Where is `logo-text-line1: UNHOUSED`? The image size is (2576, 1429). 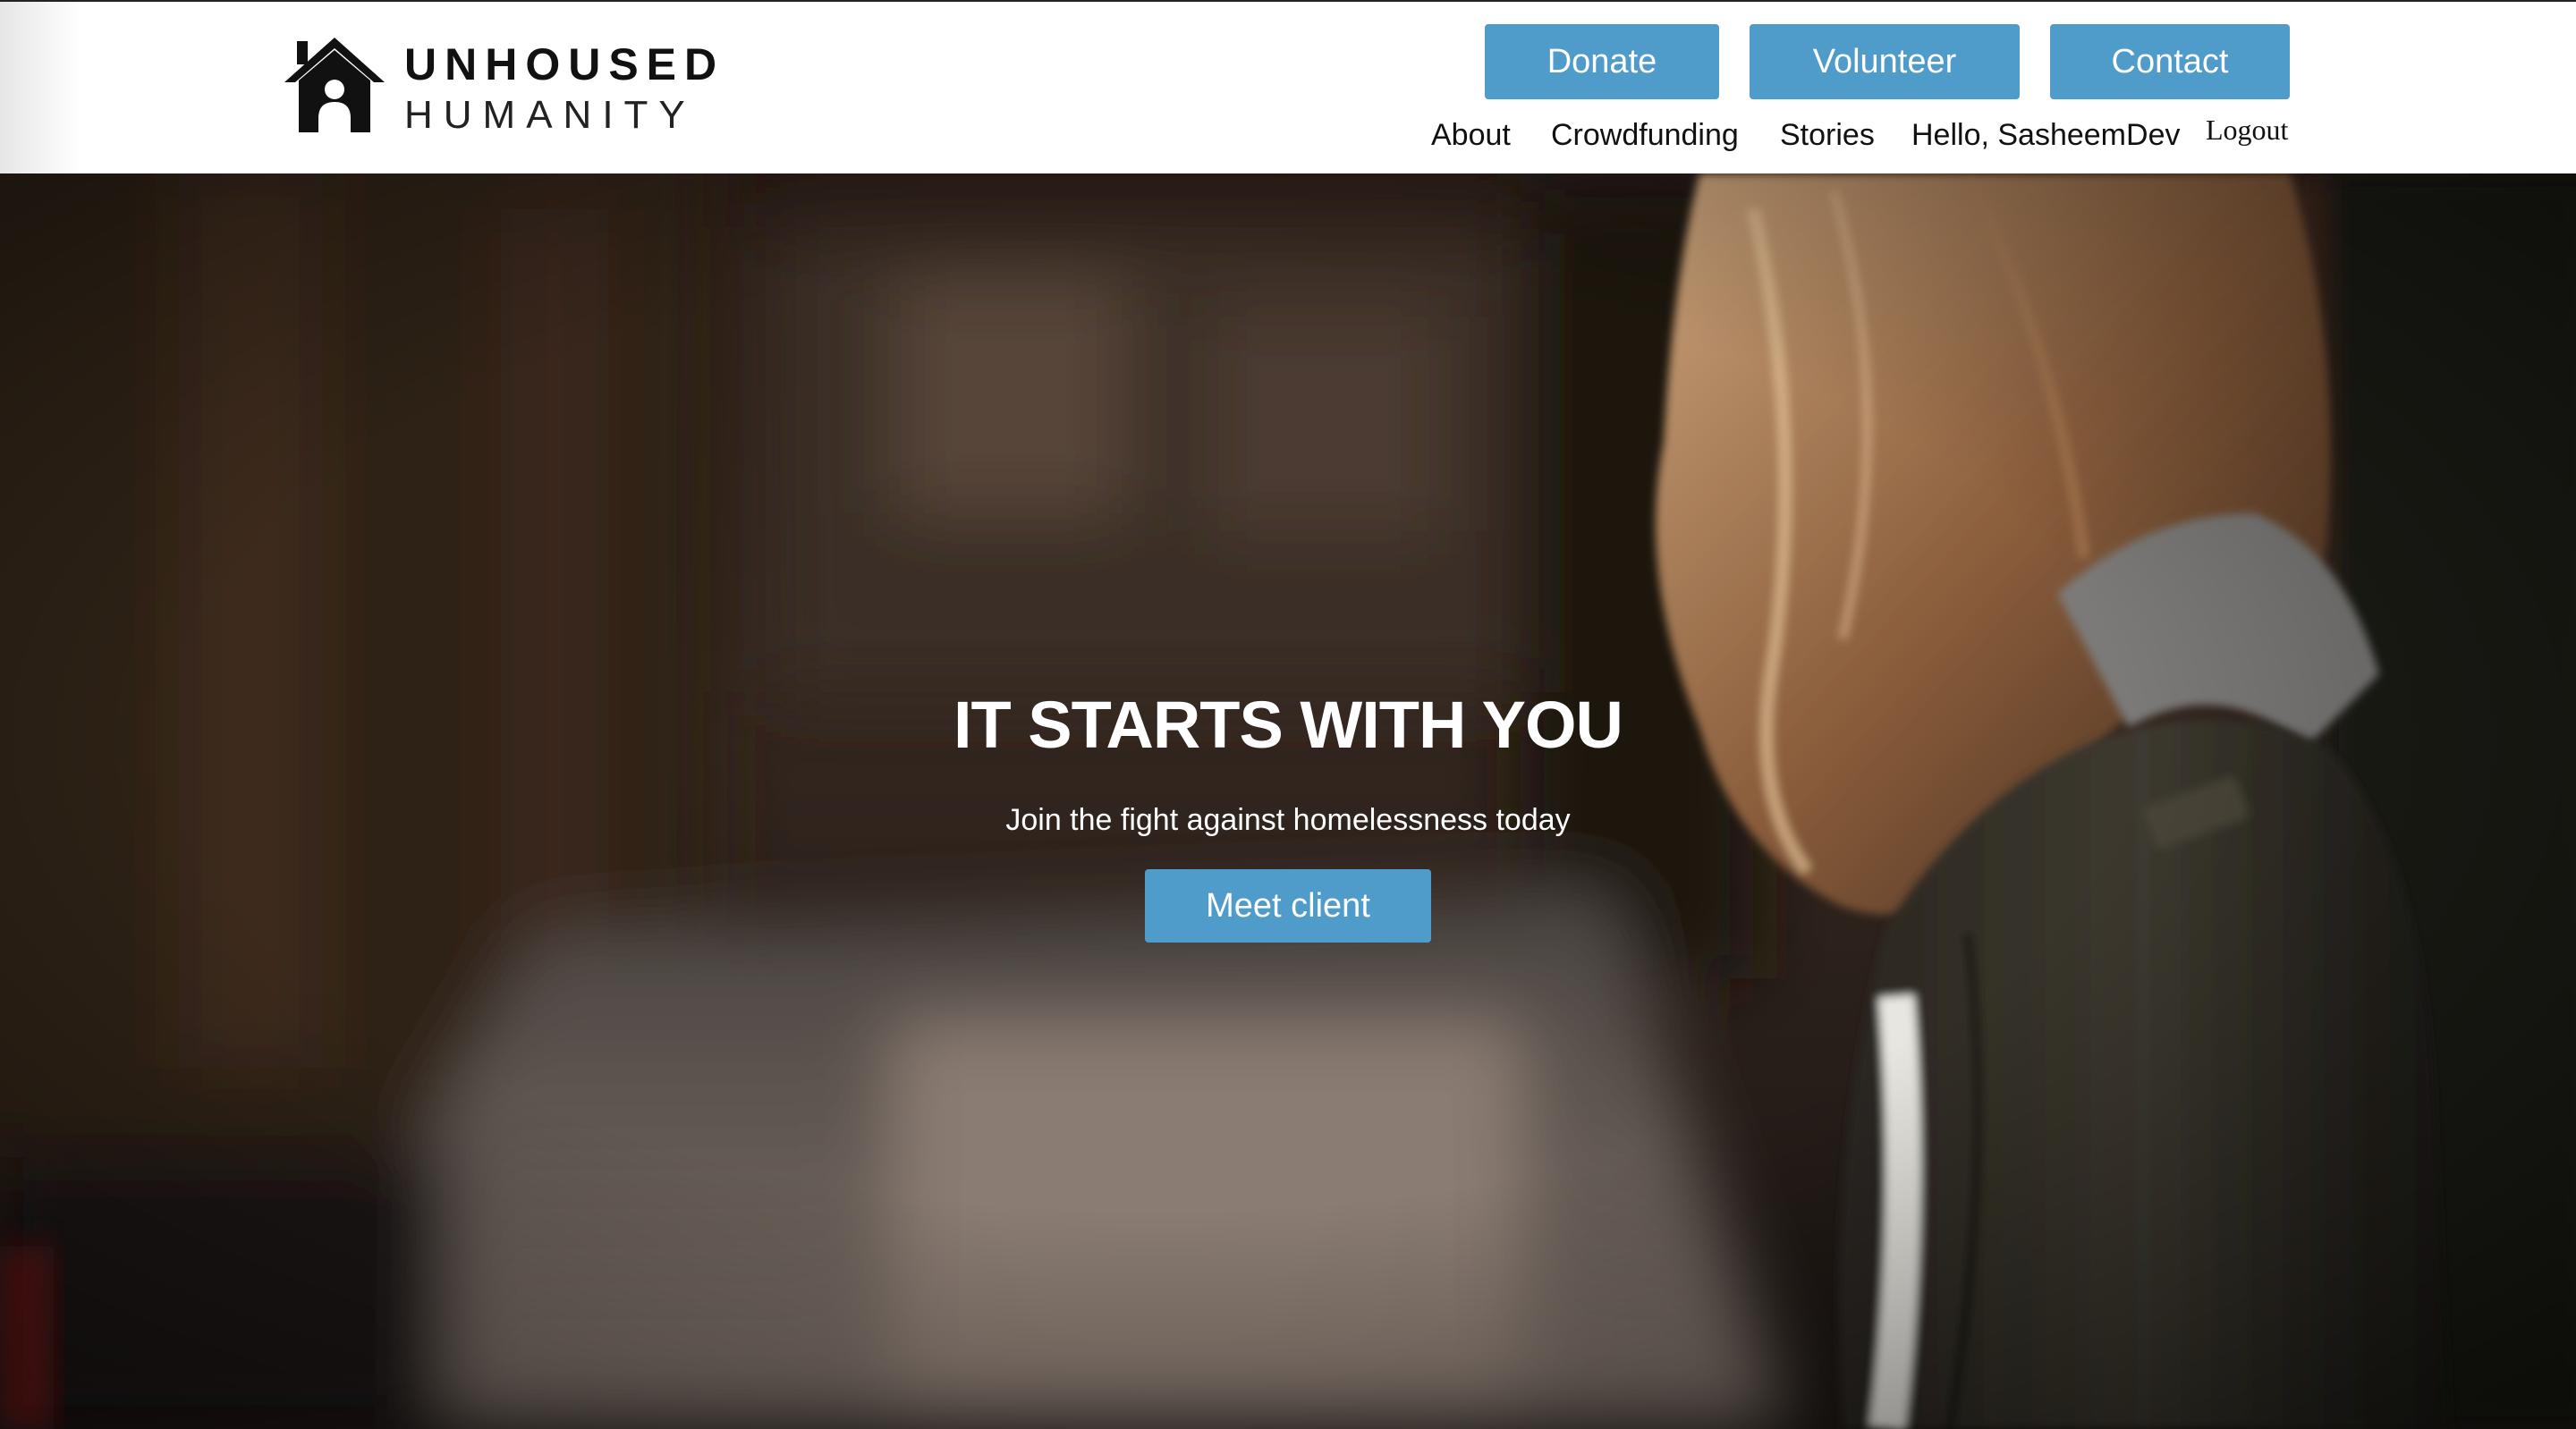 logo-text-line1: UNHOUSED is located at coordinates (564, 64).